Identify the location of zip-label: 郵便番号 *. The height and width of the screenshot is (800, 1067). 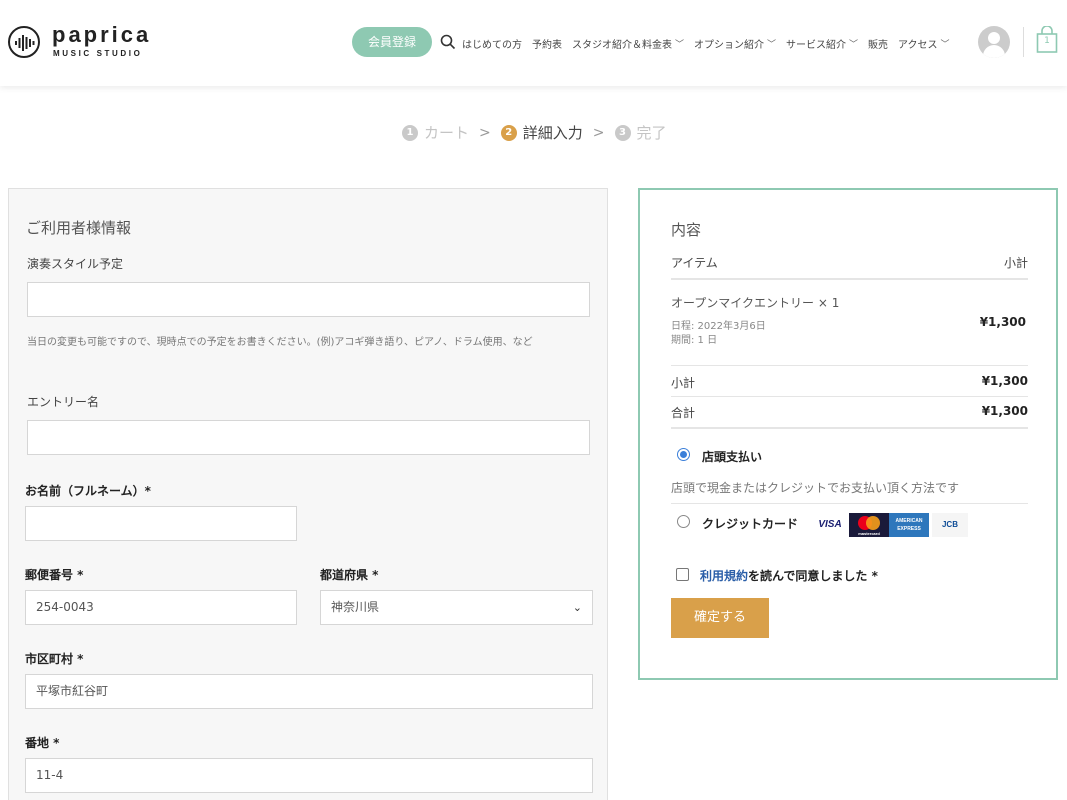
(54, 575).